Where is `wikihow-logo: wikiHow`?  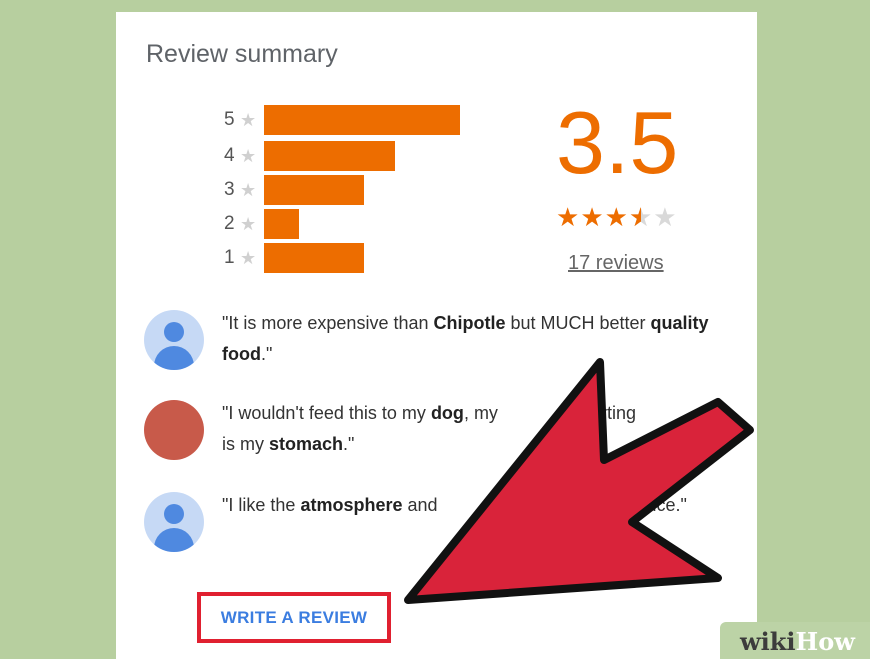 wikihow-logo: wikiHow is located at coordinates (797, 641).